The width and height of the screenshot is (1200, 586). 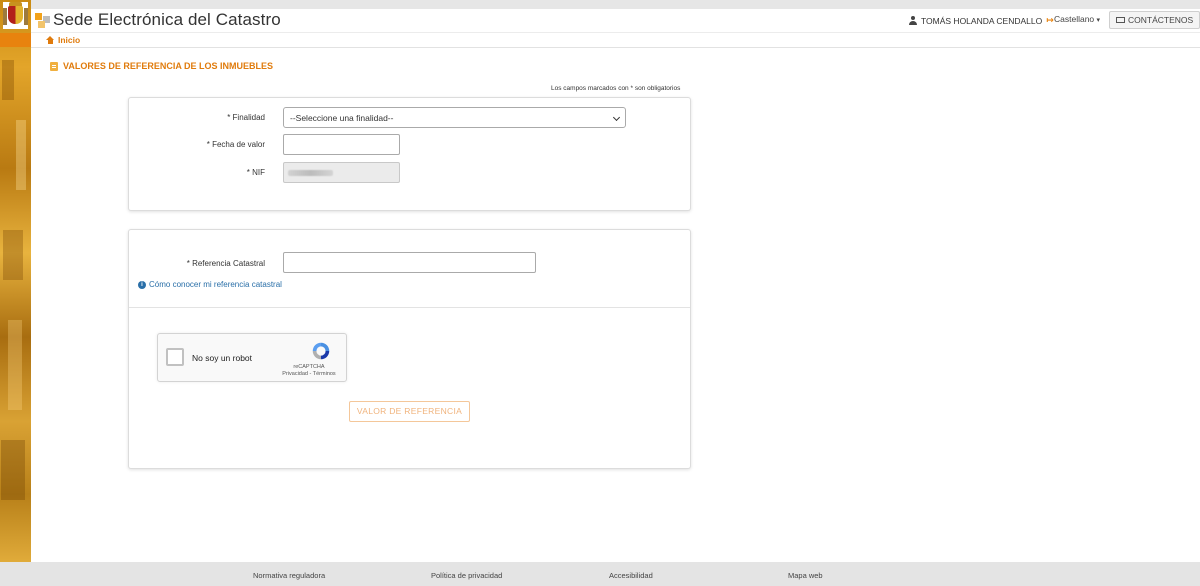 What do you see at coordinates (15, 15) in the screenshot?
I see `spain-crest-logo` at bounding box center [15, 15].